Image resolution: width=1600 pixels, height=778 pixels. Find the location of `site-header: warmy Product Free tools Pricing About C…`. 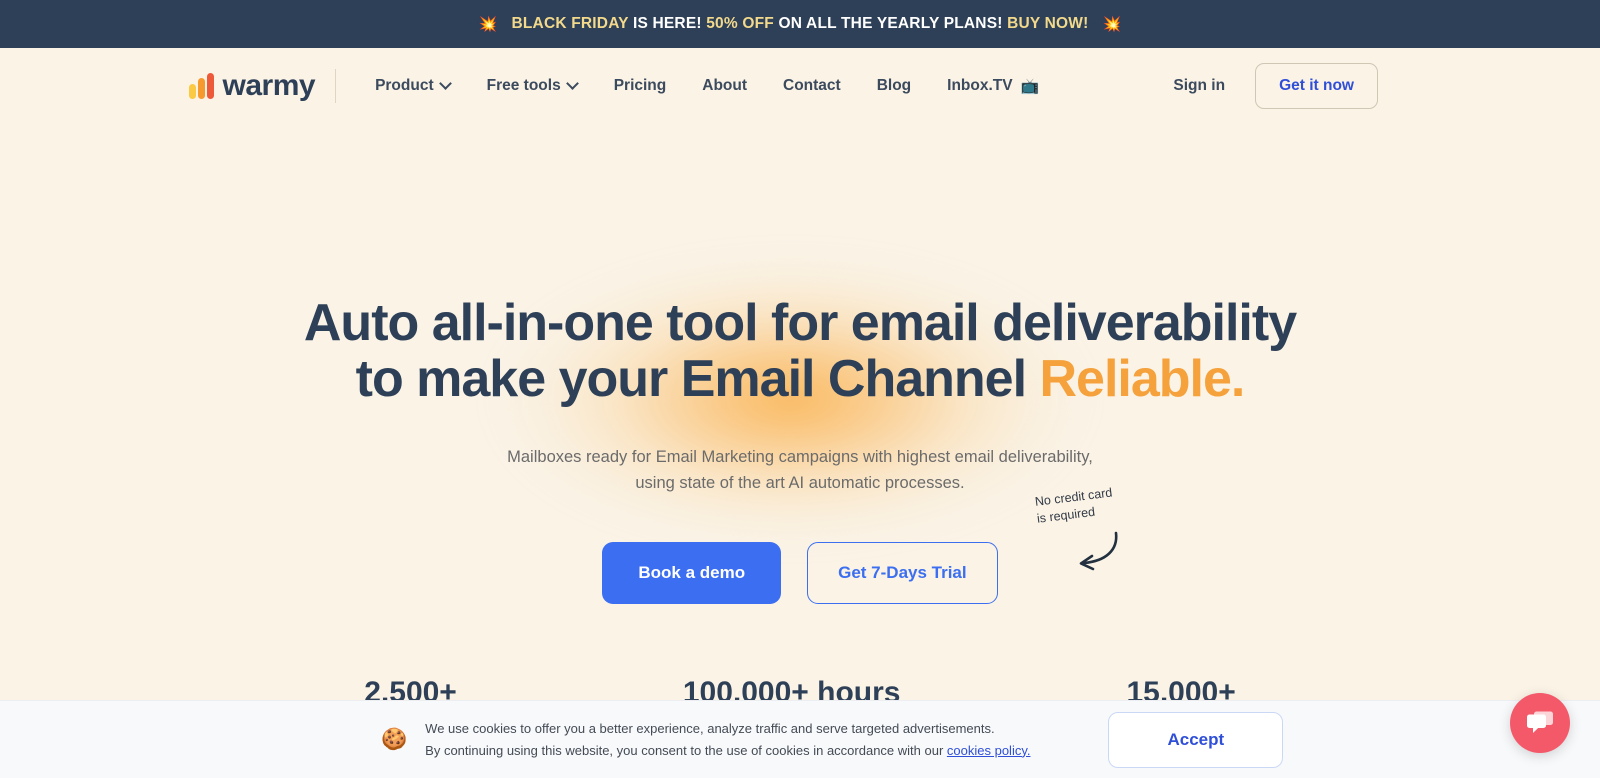

site-header: warmy Product Free tools Pricing About C… is located at coordinates (800, 86).